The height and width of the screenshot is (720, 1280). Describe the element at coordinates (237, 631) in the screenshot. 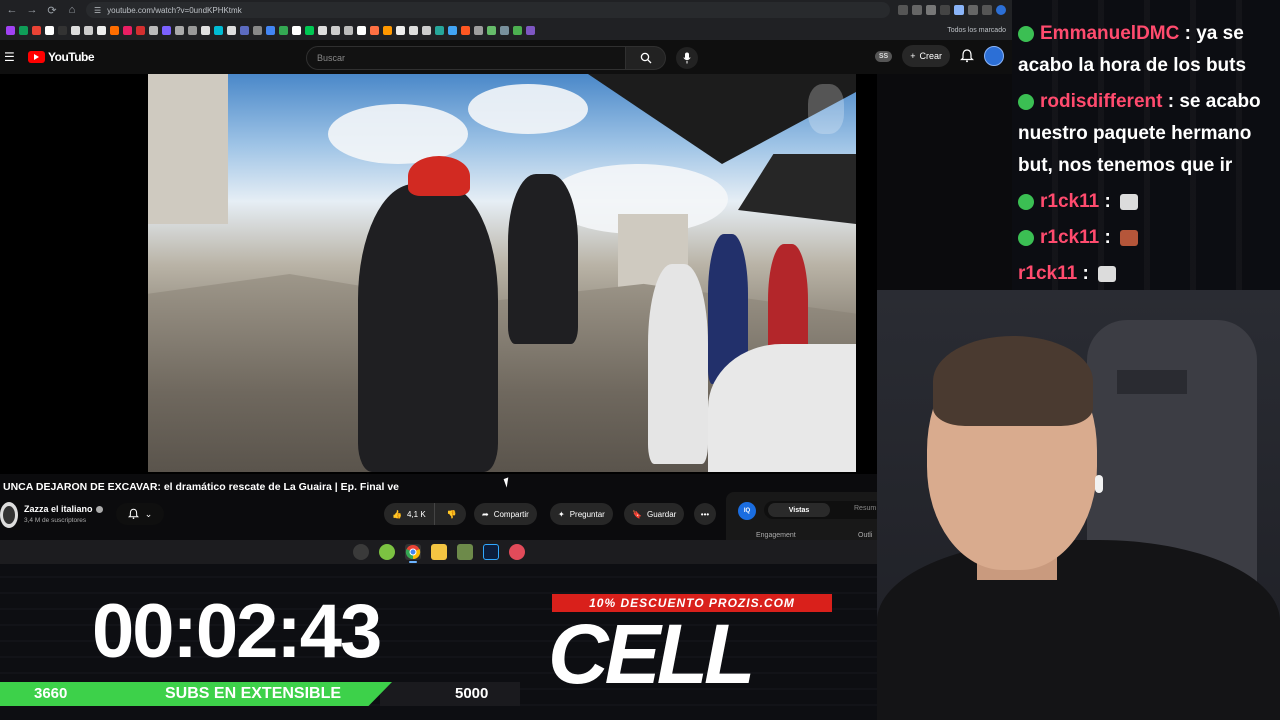

I see `stream-timer: 00:02:43` at that location.